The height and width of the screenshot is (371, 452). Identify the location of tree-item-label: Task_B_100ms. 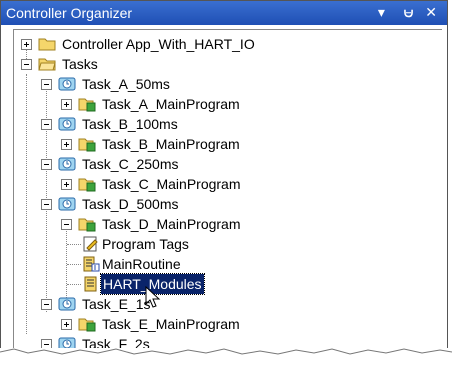
(130, 124).